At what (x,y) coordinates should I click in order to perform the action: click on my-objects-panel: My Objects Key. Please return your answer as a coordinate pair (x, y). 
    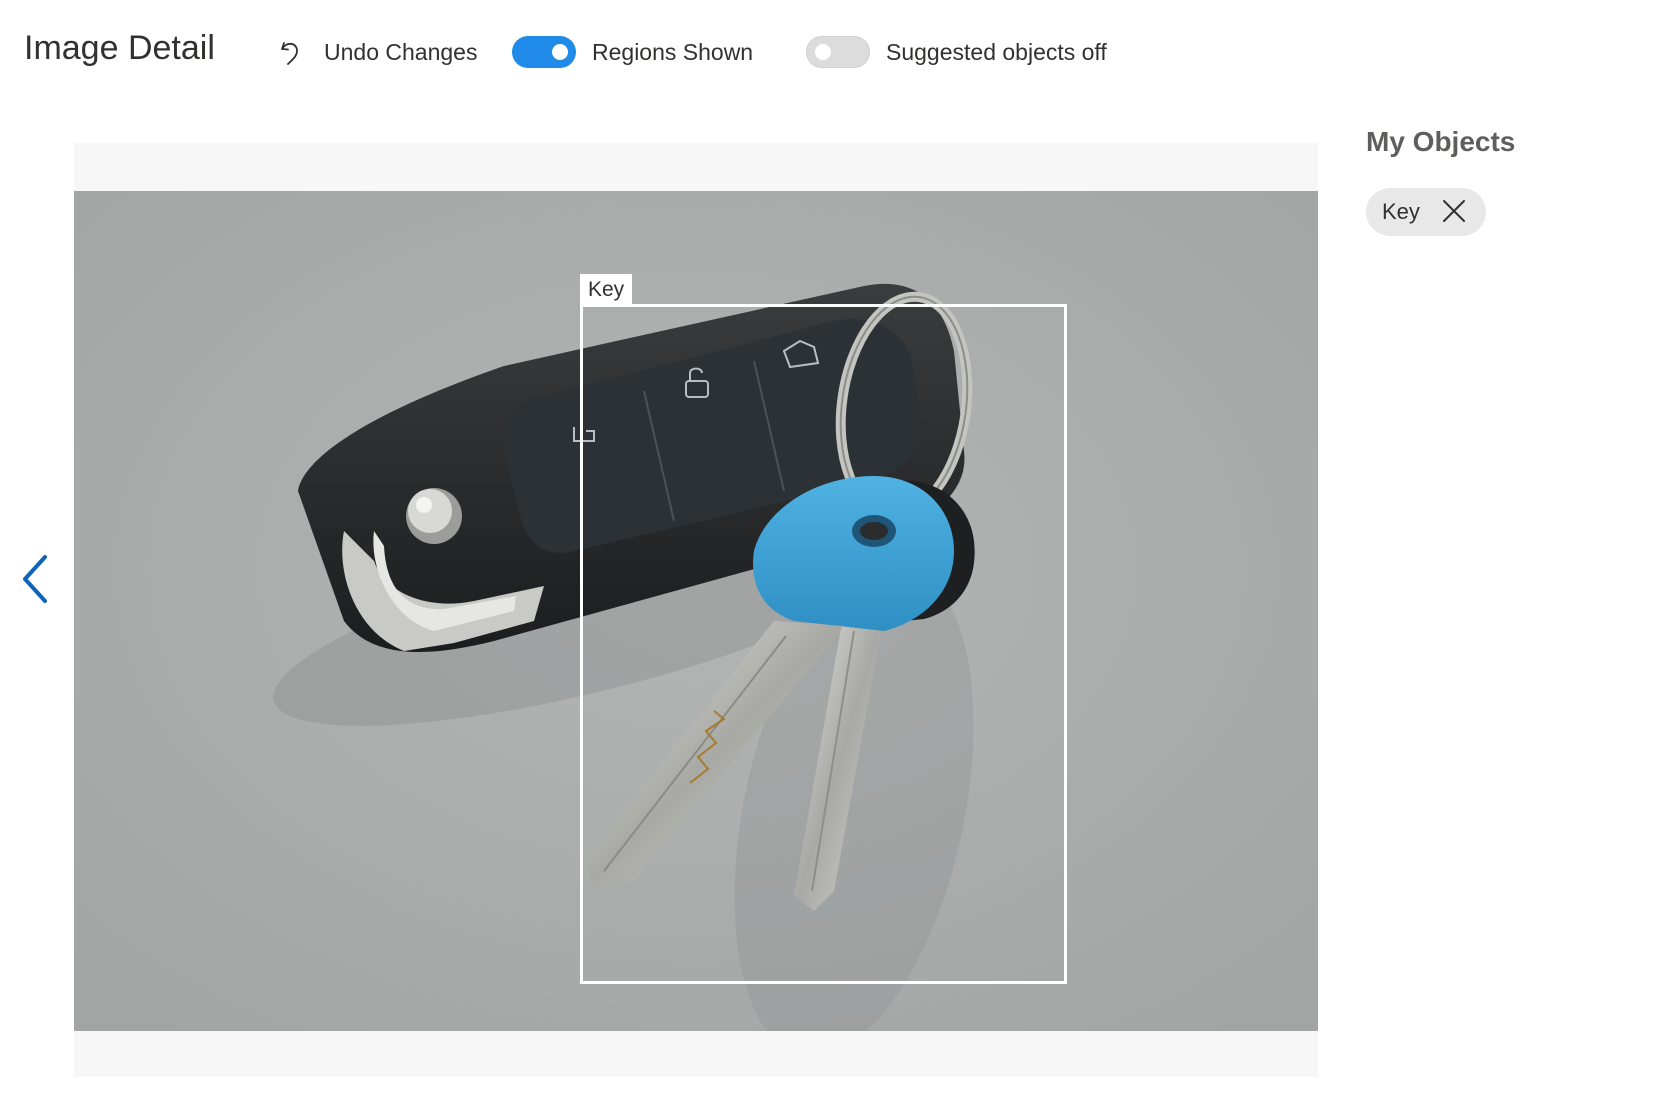
    Looking at the image, I should click on (1511, 178).